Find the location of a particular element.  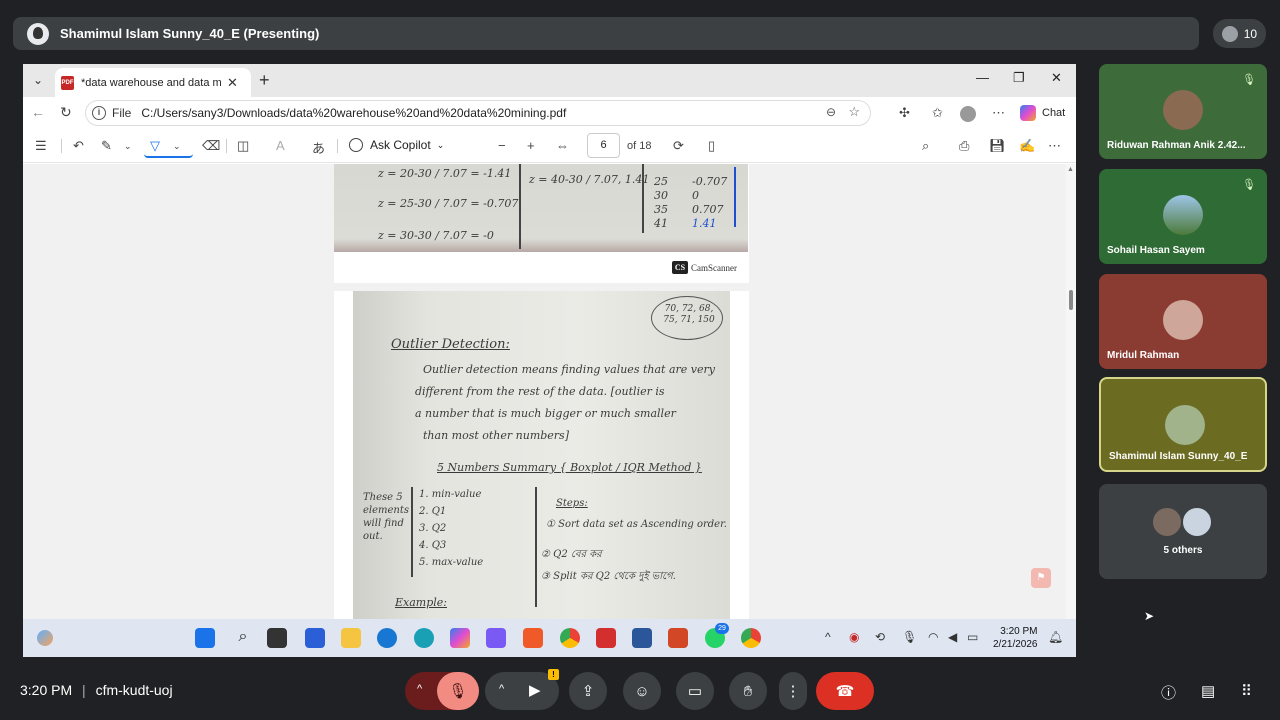

zoom-in-icon: + is located at coordinates (531, 145).